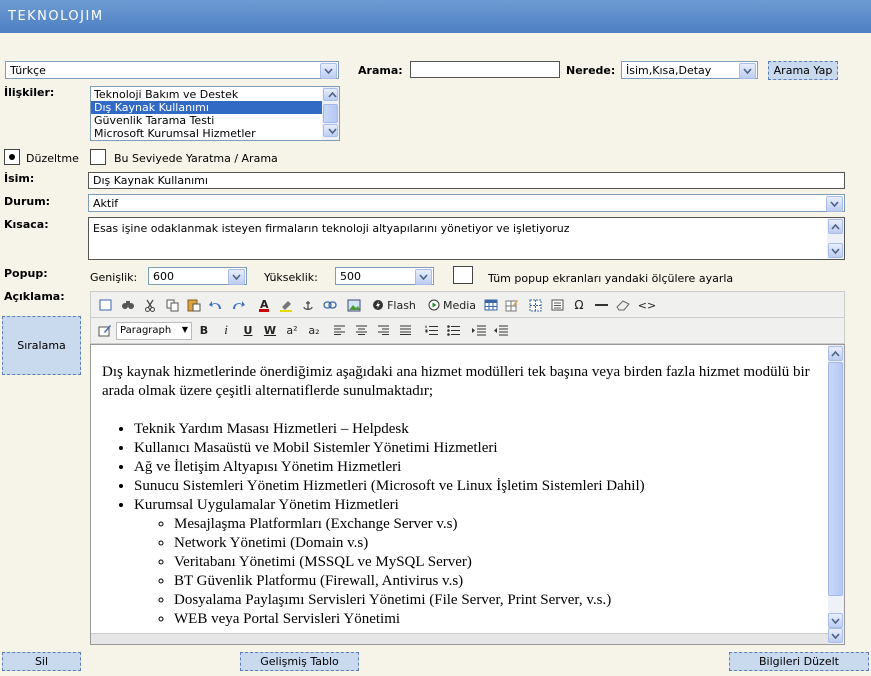 Image resolution: width=871 pixels, height=676 pixels. Describe the element at coordinates (98, 157) in the screenshot. I see `create-radio` at that location.